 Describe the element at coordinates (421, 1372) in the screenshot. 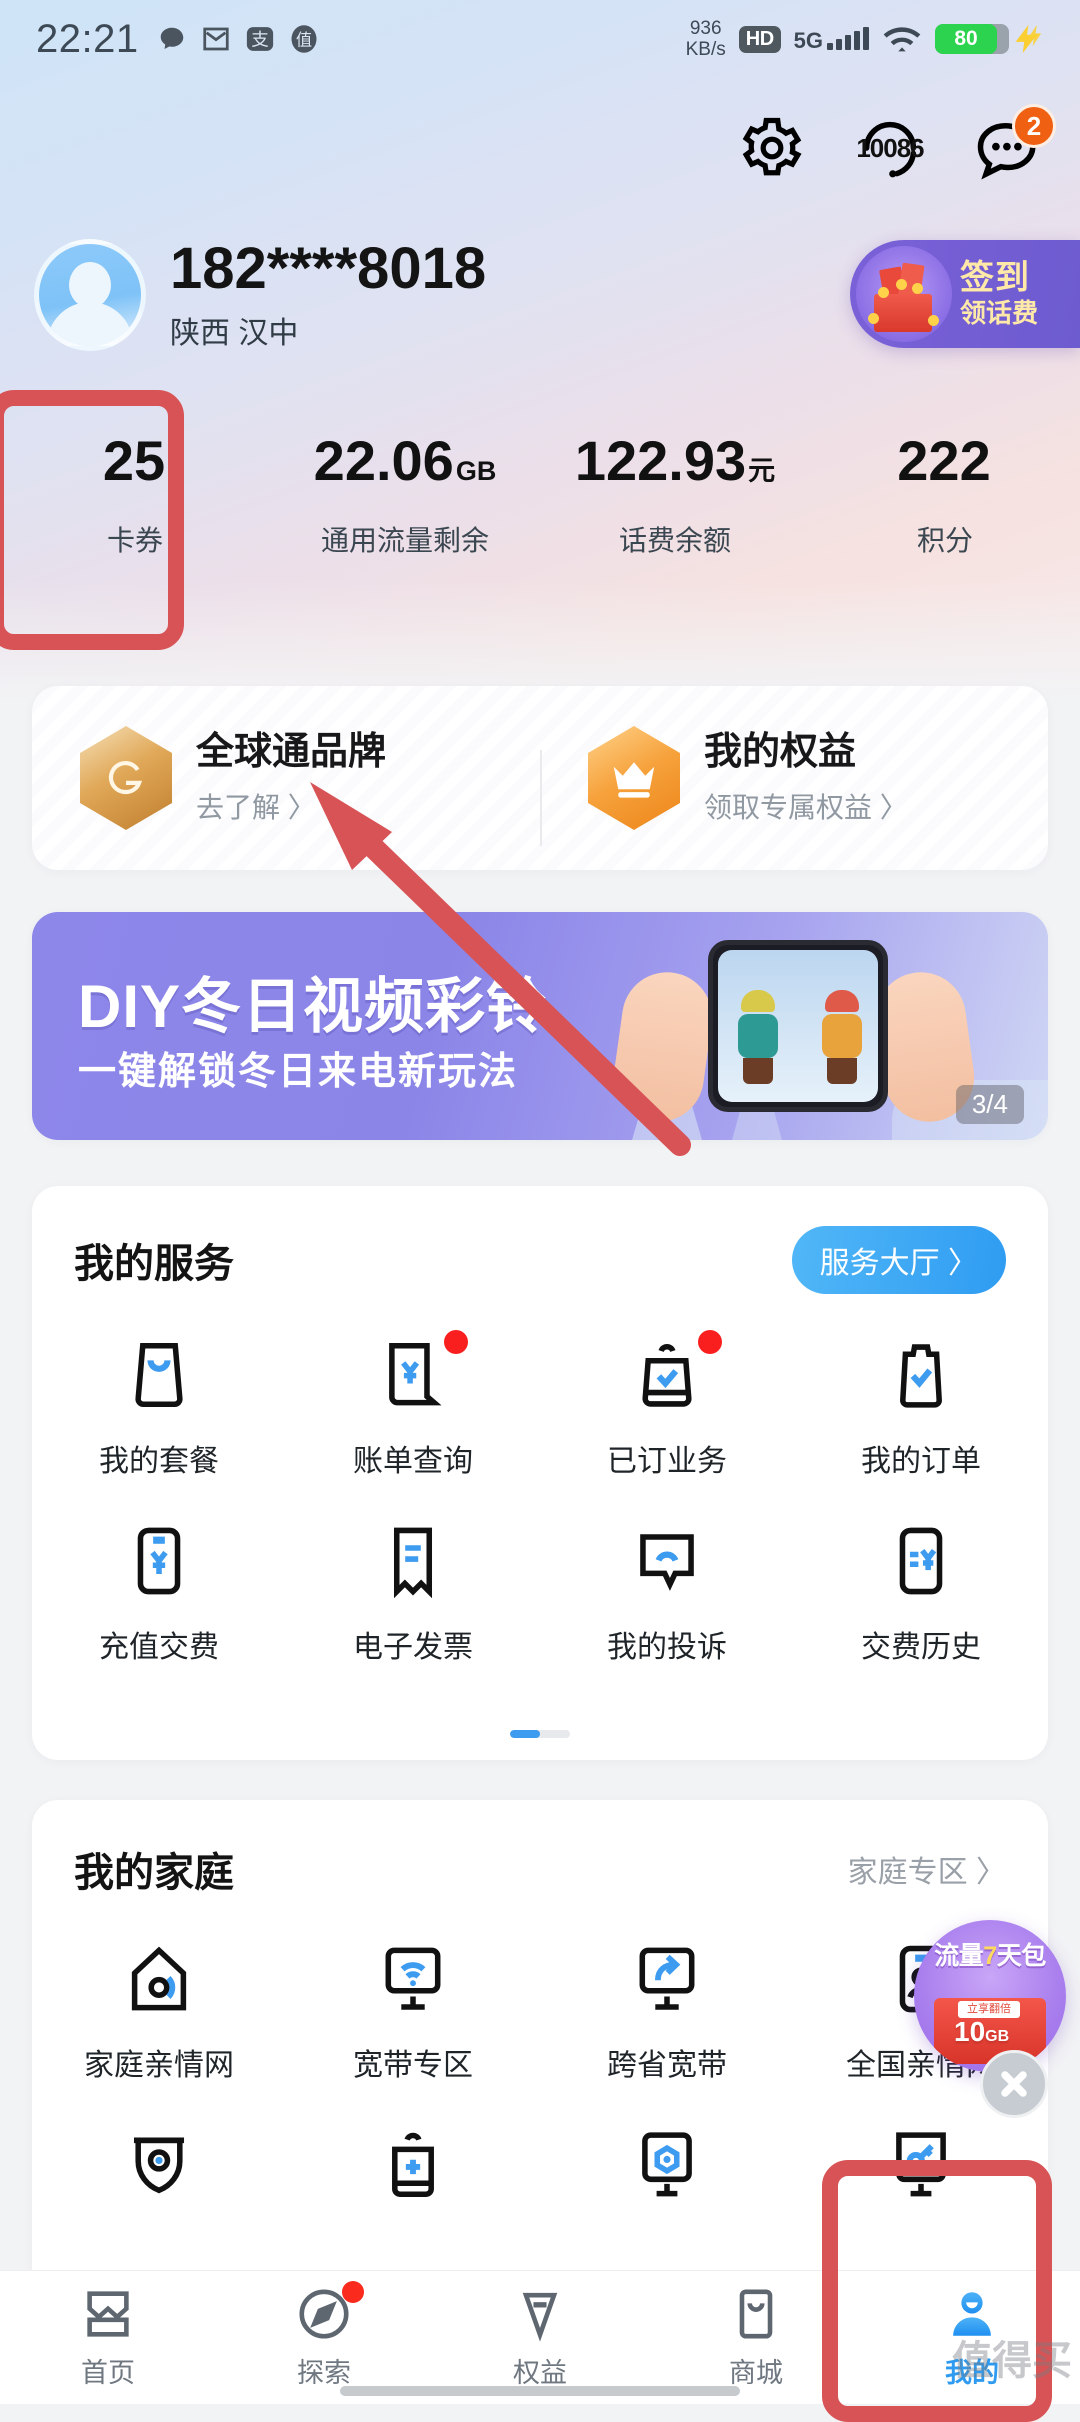

I see `bill-yuan-icon` at that location.